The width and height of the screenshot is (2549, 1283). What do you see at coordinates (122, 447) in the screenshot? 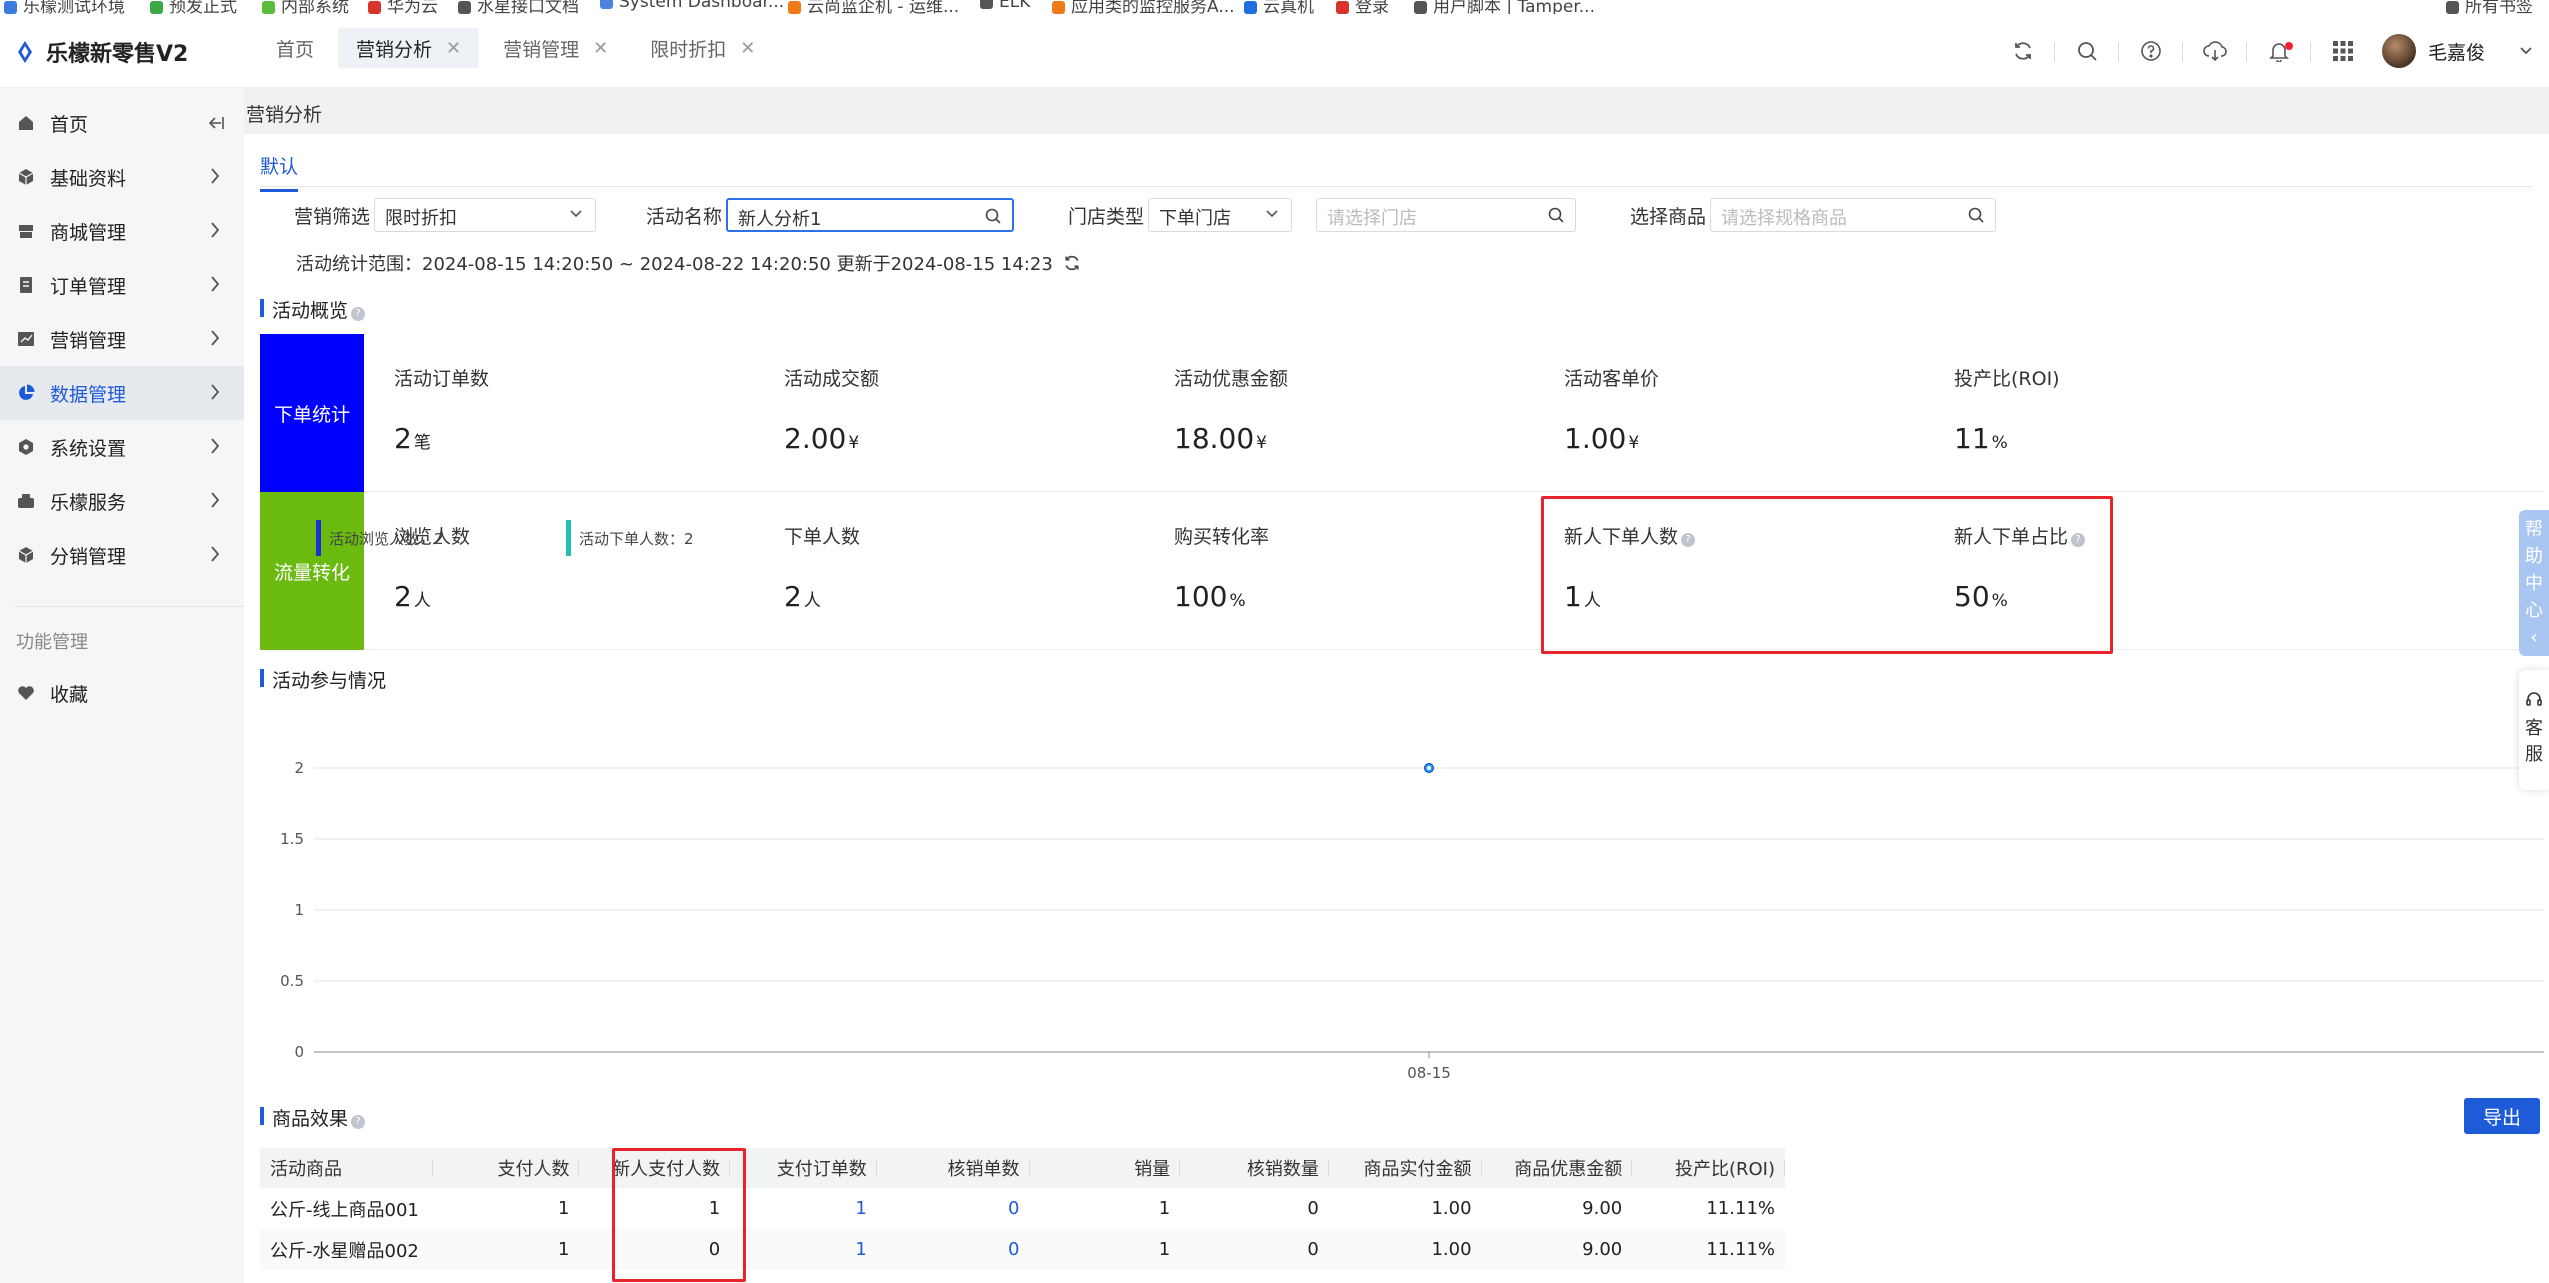
I see `sidebar-item-settings: 系统设置` at bounding box center [122, 447].